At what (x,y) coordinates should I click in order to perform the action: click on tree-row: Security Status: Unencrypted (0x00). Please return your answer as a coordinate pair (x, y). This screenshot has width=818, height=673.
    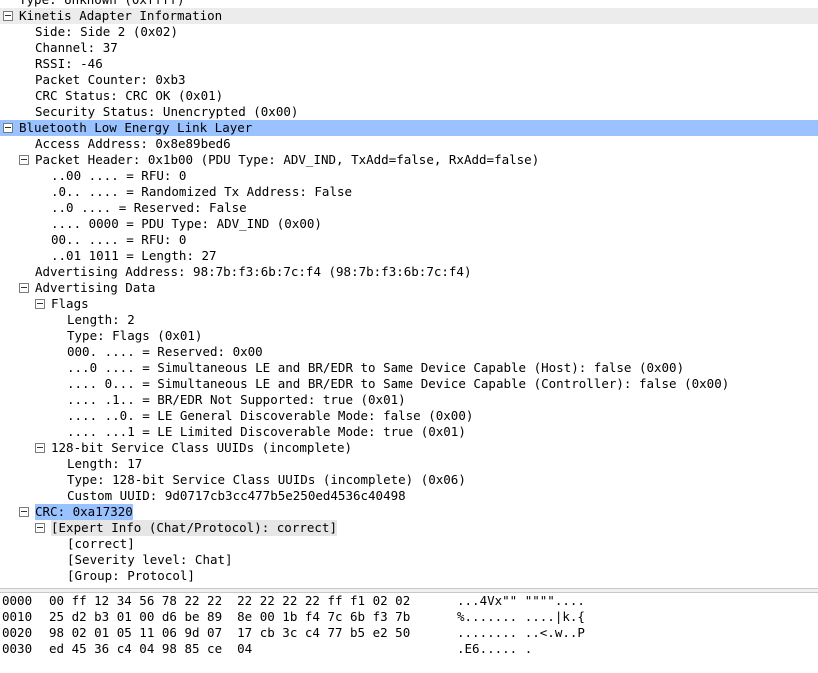
    Looking at the image, I should click on (409, 112).